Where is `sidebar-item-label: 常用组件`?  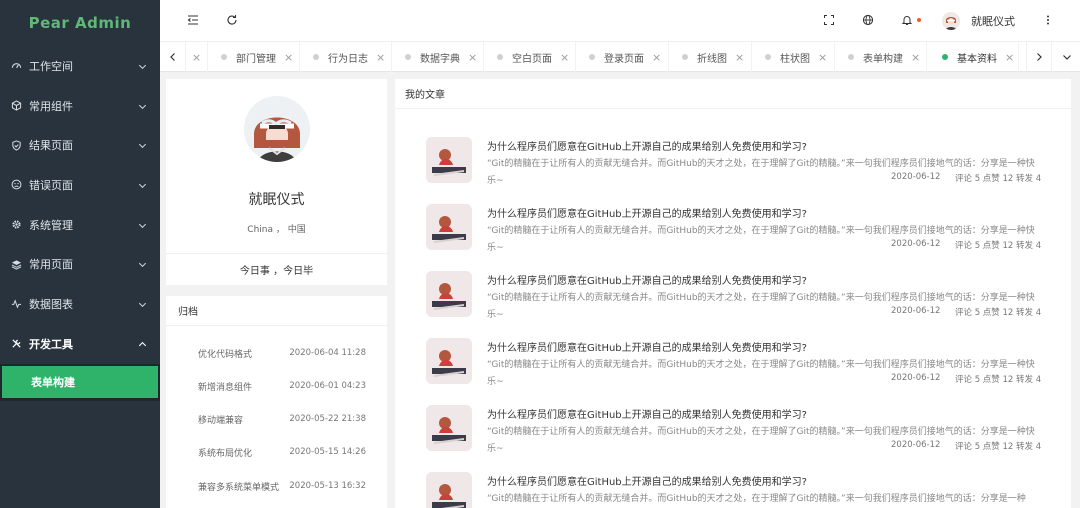
sidebar-item-label: 常用组件 is located at coordinates (51, 106).